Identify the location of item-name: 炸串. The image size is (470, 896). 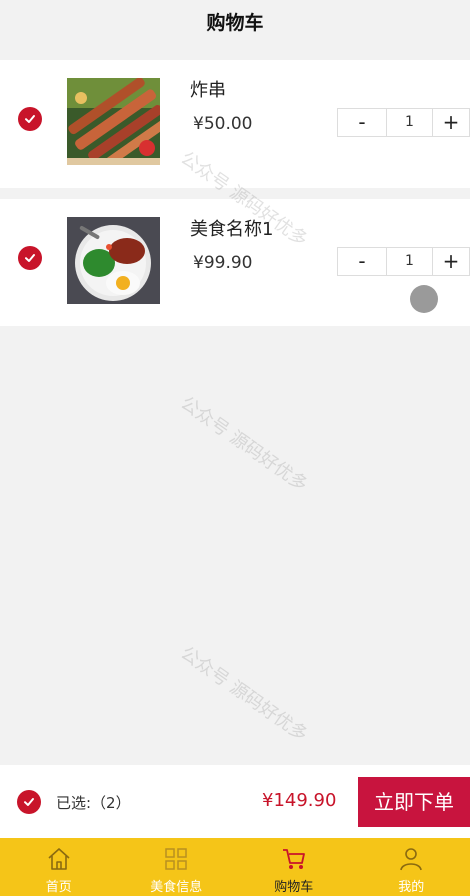
(208, 90).